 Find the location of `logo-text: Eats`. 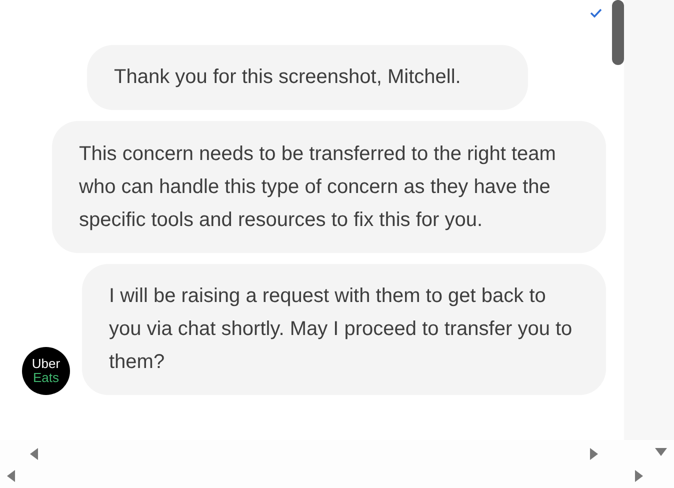

logo-text: Eats is located at coordinates (45, 378).